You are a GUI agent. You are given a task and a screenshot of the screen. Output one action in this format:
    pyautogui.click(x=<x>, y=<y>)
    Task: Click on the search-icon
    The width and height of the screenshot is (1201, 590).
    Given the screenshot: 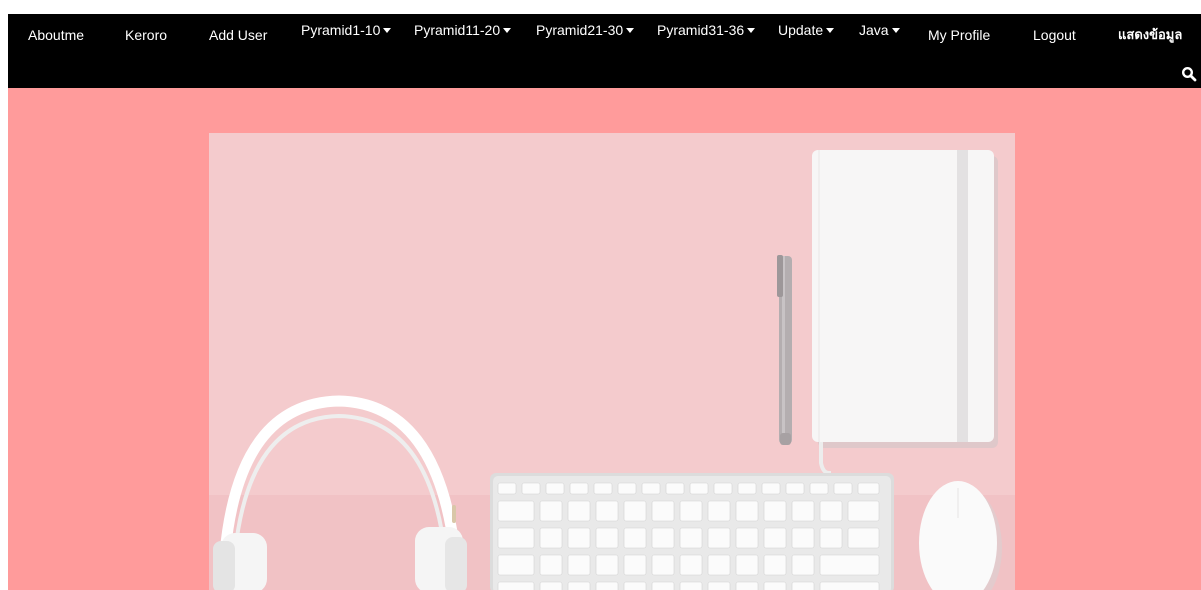 What is the action you would take?
    pyautogui.click(x=1189, y=74)
    